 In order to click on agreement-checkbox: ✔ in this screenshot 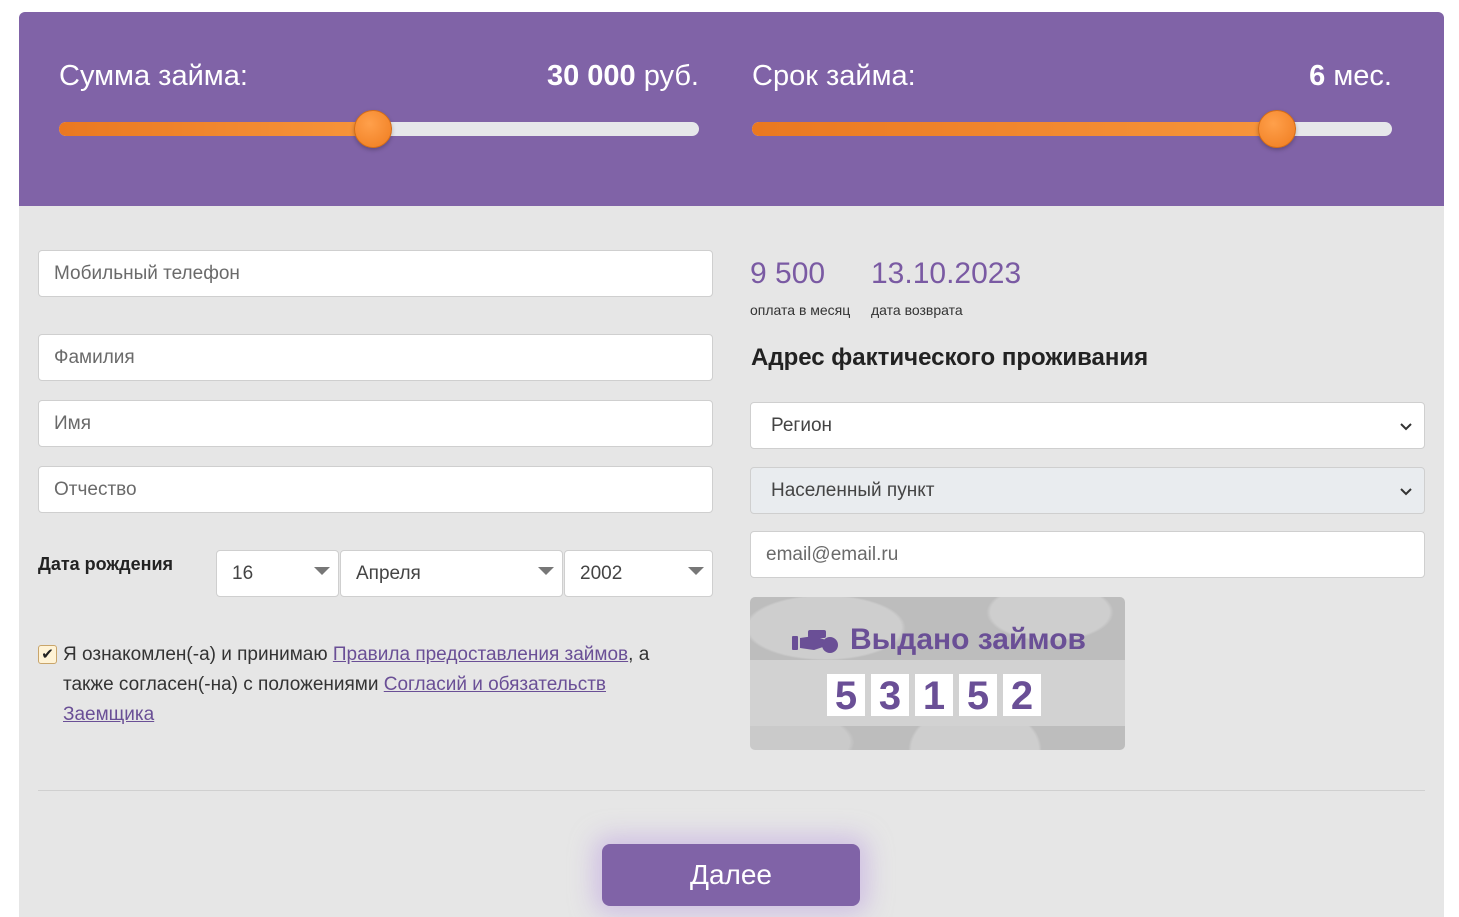, I will do `click(47, 654)`.